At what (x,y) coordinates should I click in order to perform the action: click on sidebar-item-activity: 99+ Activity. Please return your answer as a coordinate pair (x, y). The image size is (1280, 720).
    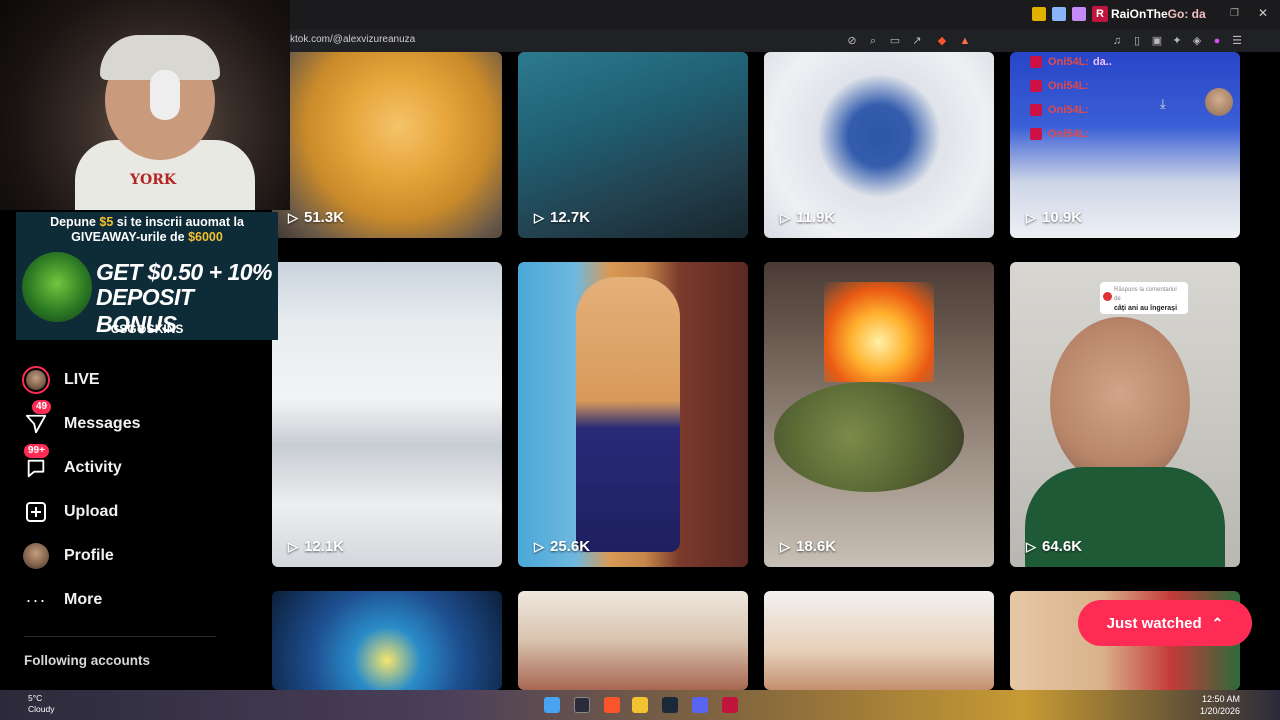
    Looking at the image, I should click on (130, 465).